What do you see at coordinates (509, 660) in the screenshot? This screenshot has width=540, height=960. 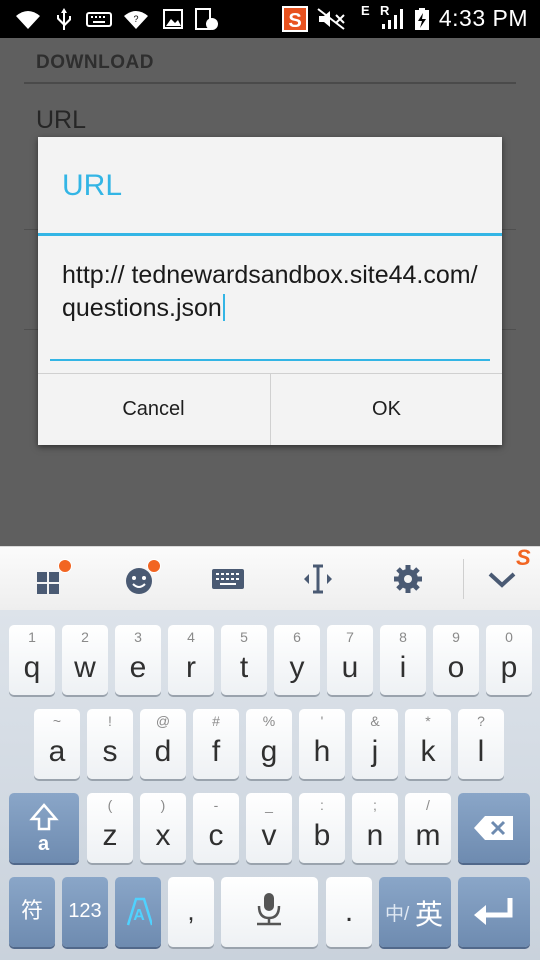 I see `key-p: 0p` at bounding box center [509, 660].